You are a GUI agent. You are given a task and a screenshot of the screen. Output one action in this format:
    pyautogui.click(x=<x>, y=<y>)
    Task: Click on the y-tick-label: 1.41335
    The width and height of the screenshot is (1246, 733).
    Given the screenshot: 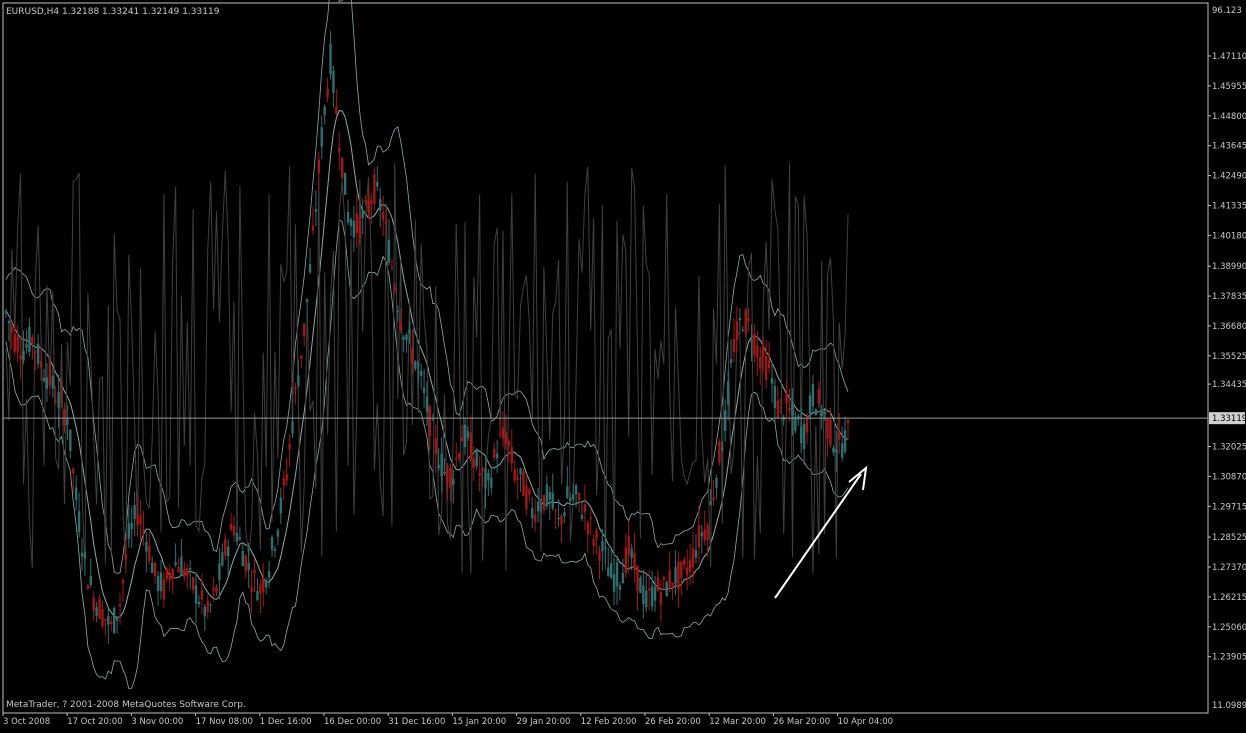 What is the action you would take?
    pyautogui.click(x=1229, y=206)
    